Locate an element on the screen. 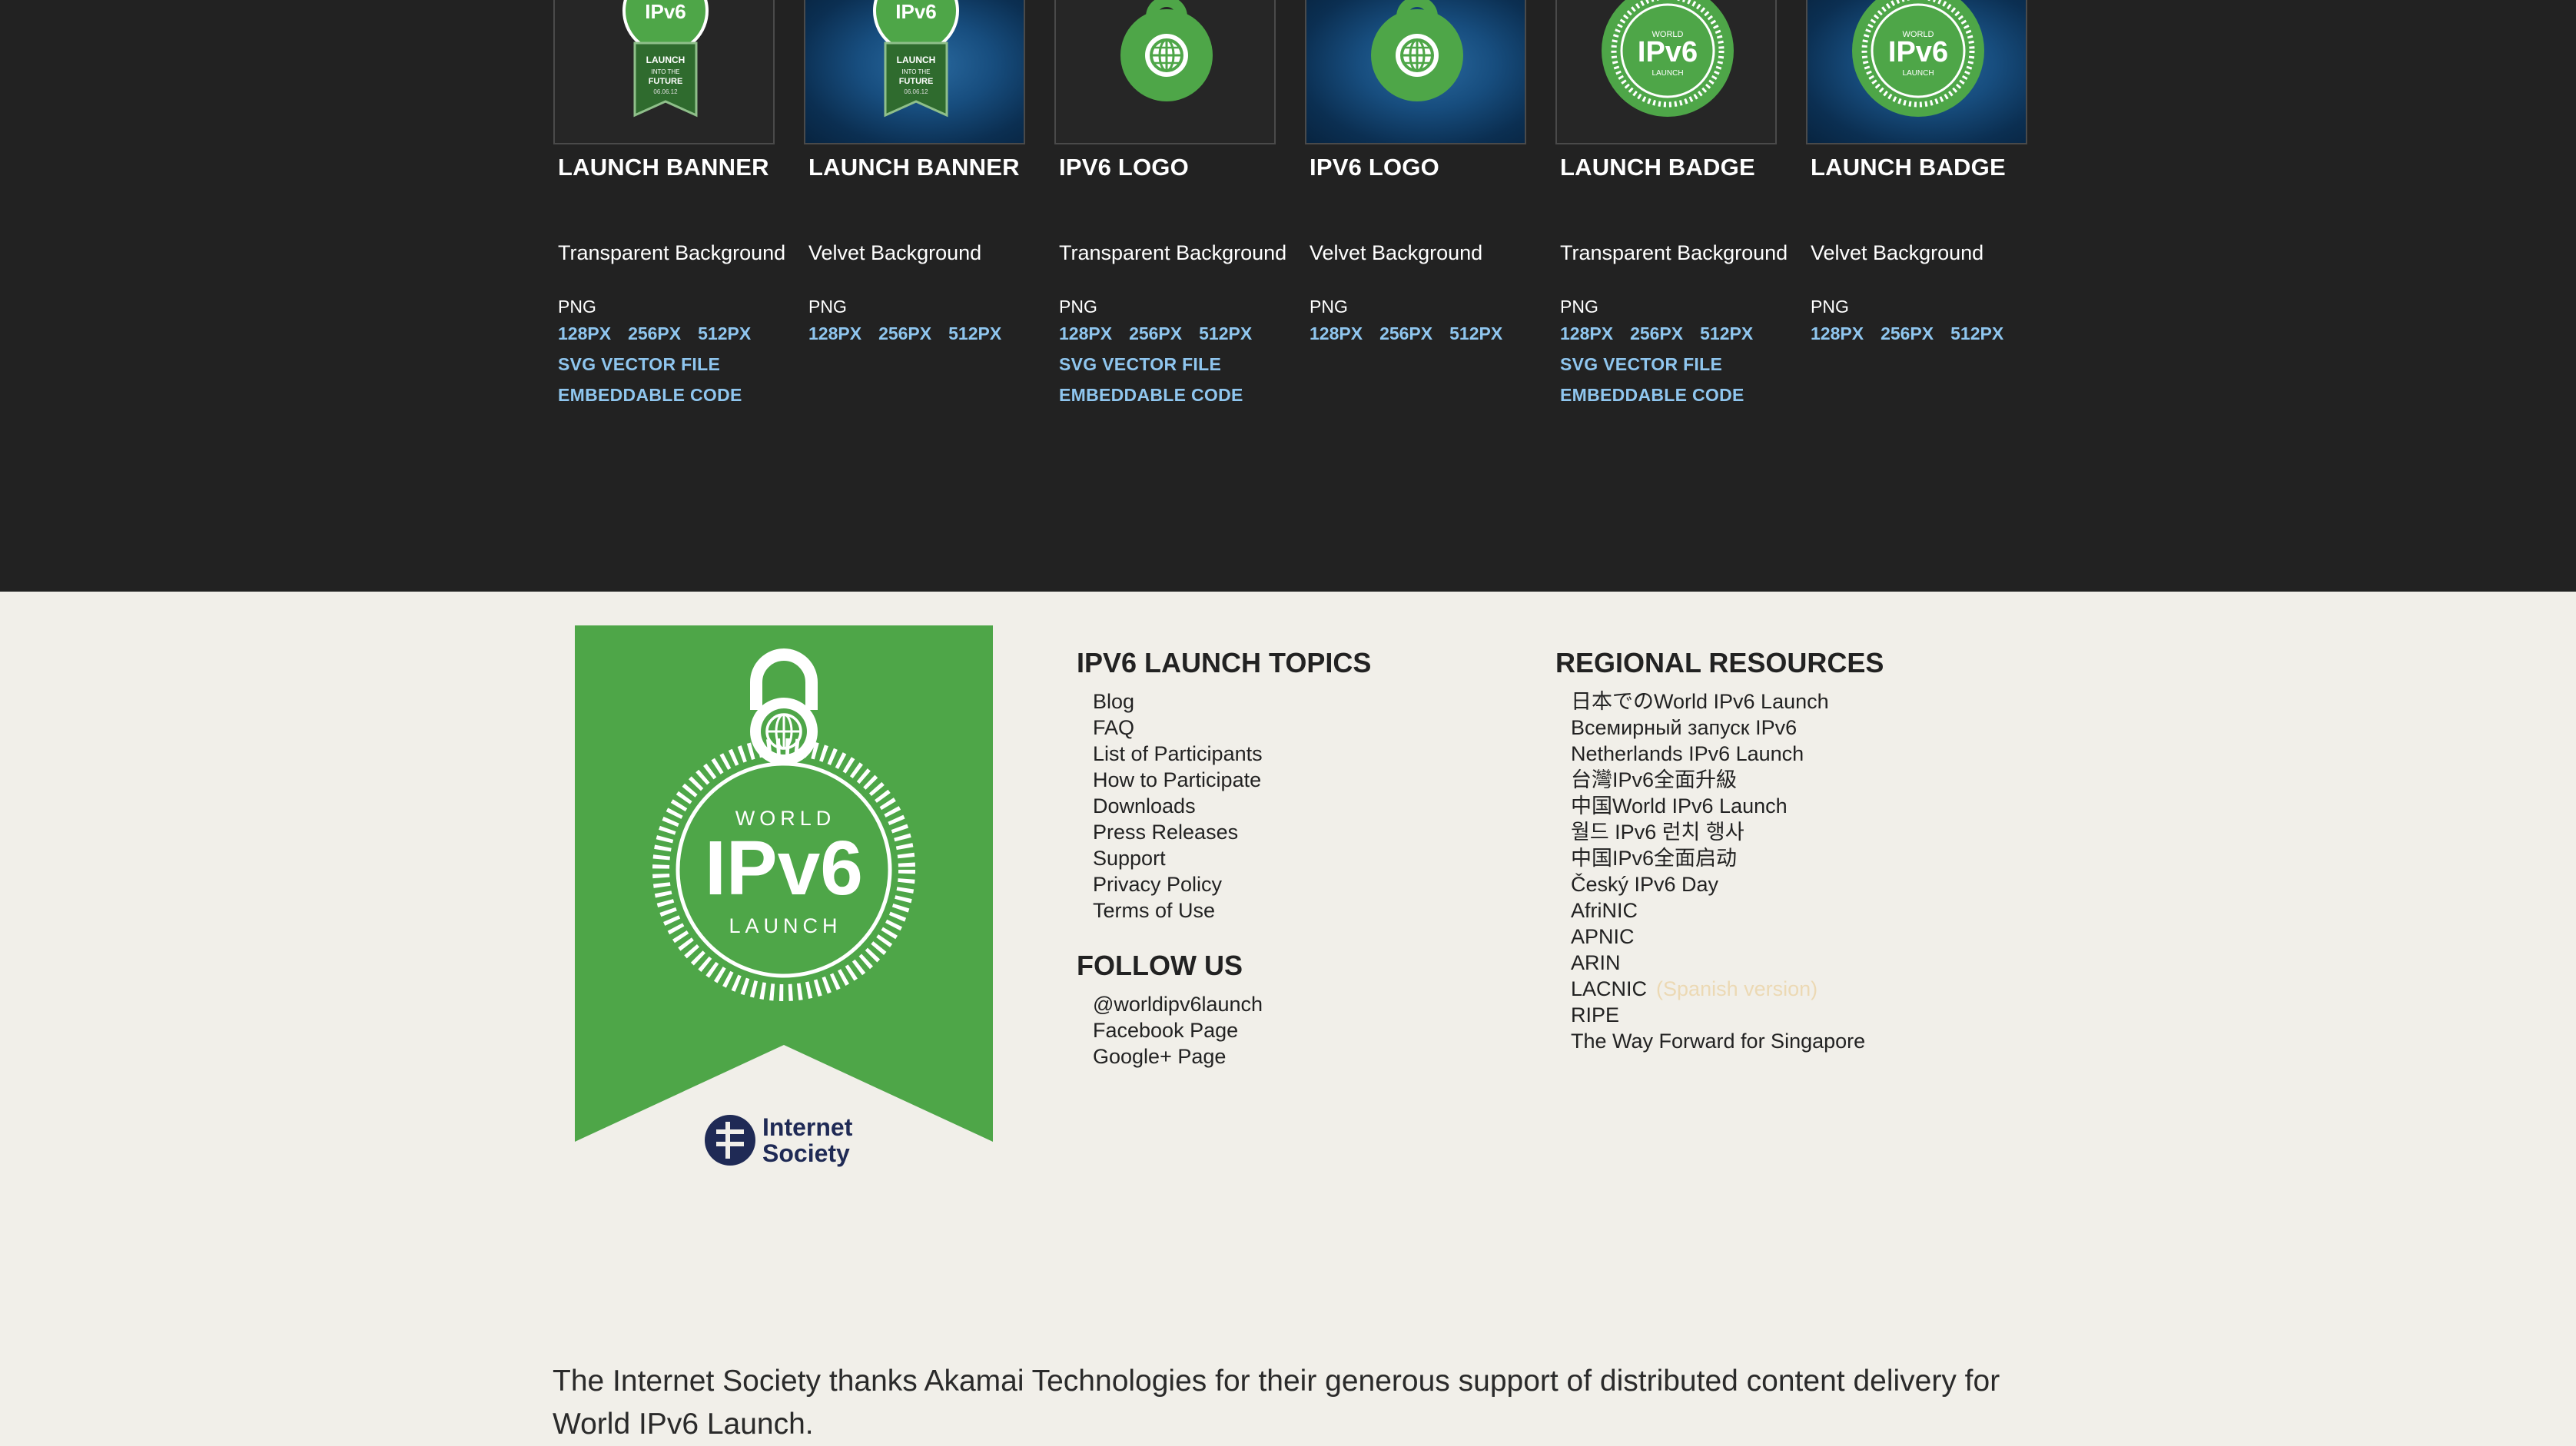 The width and height of the screenshot is (2576, 1446). regional-link-singapore: The Way Forward for Singapore is located at coordinates (1718, 1041).